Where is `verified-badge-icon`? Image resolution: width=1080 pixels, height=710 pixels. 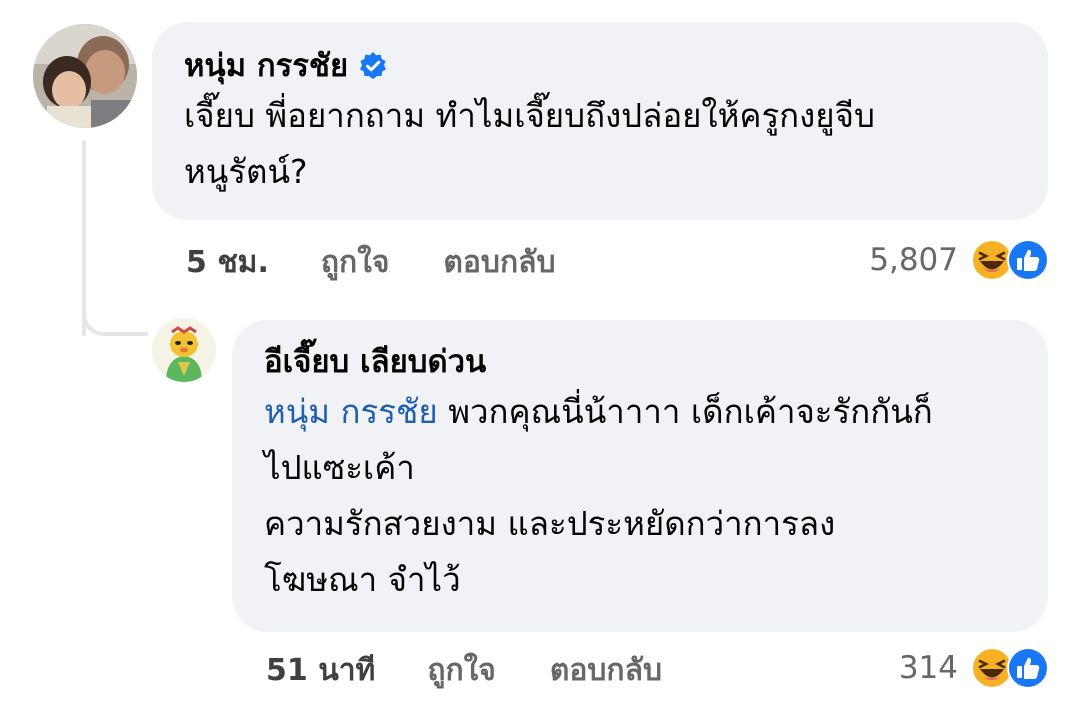 verified-badge-icon is located at coordinates (373, 65).